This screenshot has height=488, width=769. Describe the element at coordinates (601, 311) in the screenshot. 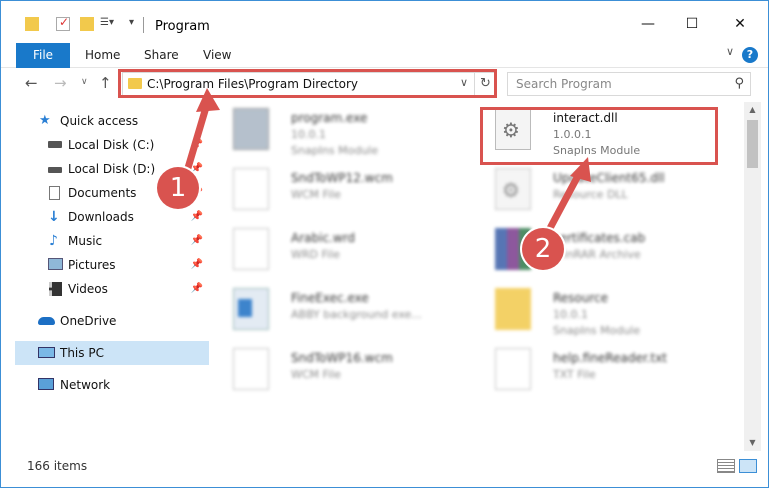

I see `file-item-resource: Resource 10.0.1 SnapIns Module` at that location.